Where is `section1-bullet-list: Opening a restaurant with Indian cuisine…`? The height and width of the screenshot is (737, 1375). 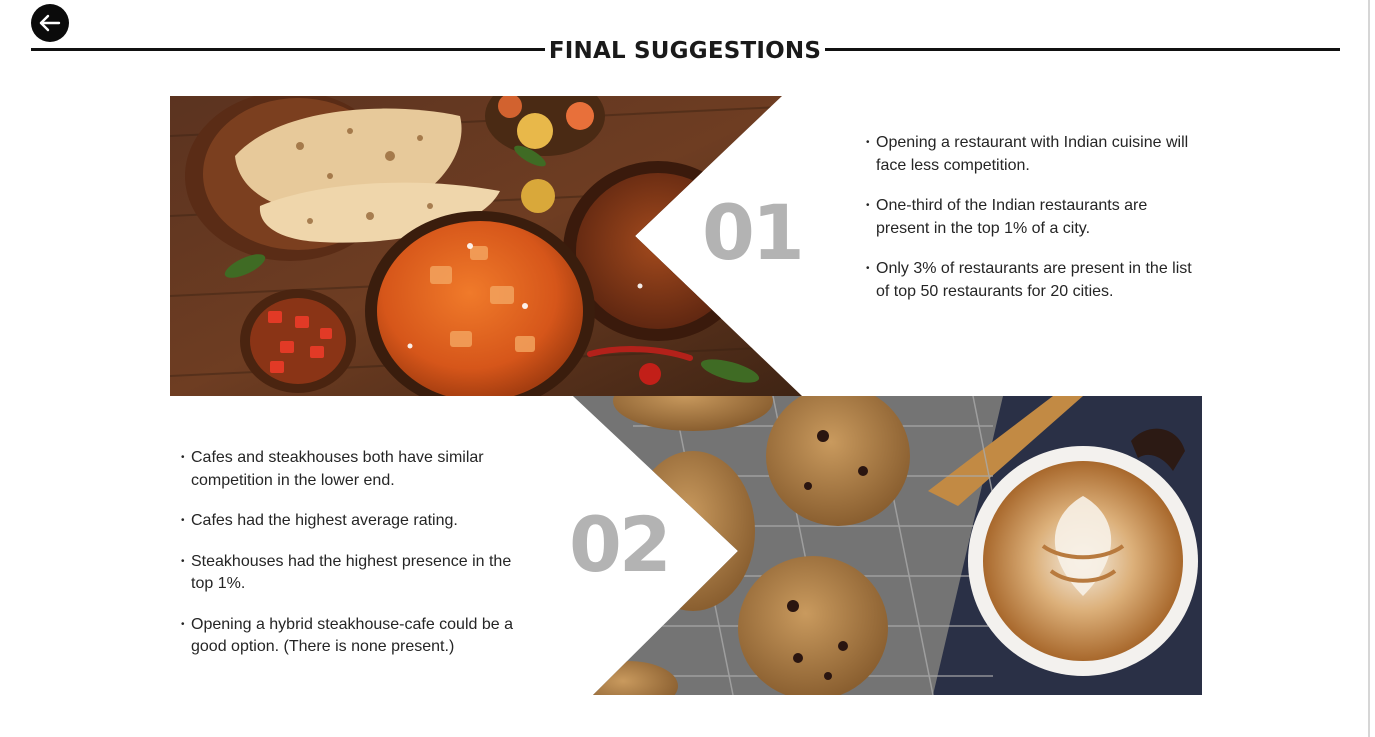
section1-bullet-list: Opening a restaurant with Indian cuisine… is located at coordinates (1031, 226).